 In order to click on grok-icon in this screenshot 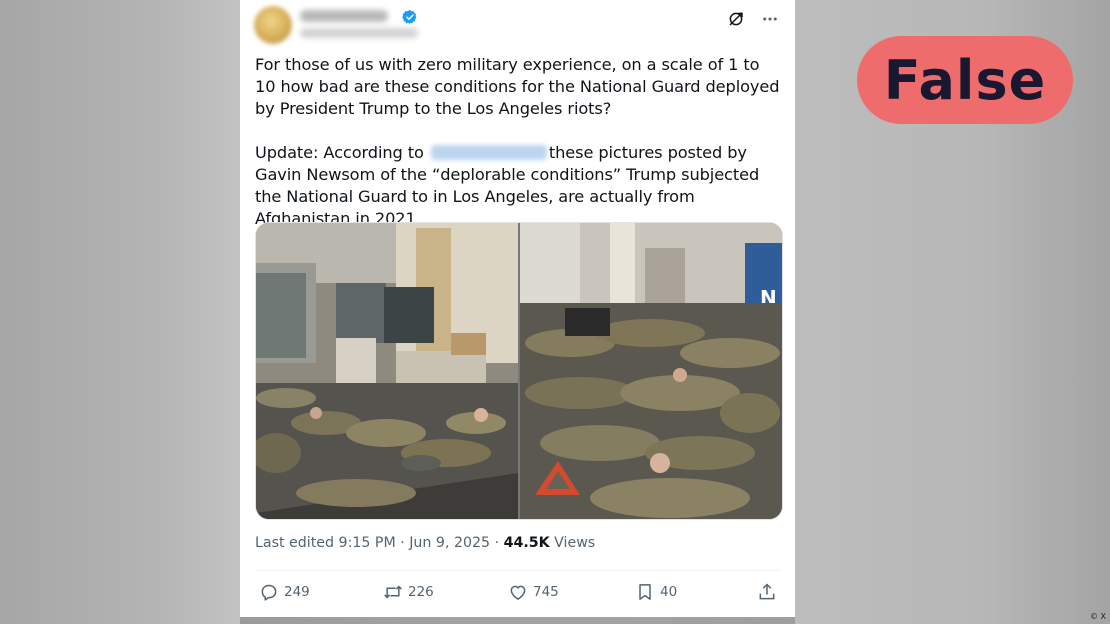, I will do `click(736, 19)`.